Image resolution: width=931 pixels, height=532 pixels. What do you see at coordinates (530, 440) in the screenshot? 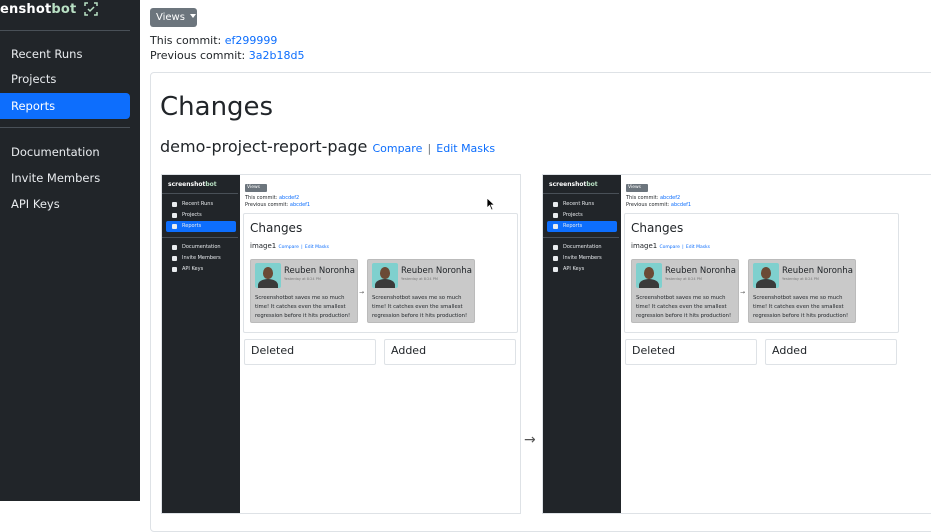
I see `compare-arrow-icon: →` at bounding box center [530, 440].